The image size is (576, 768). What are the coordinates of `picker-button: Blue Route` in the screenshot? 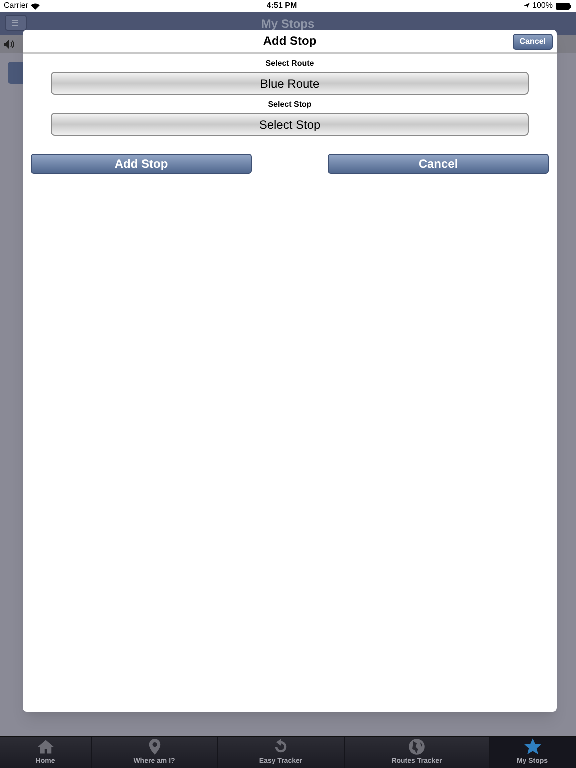 It's located at (290, 83).